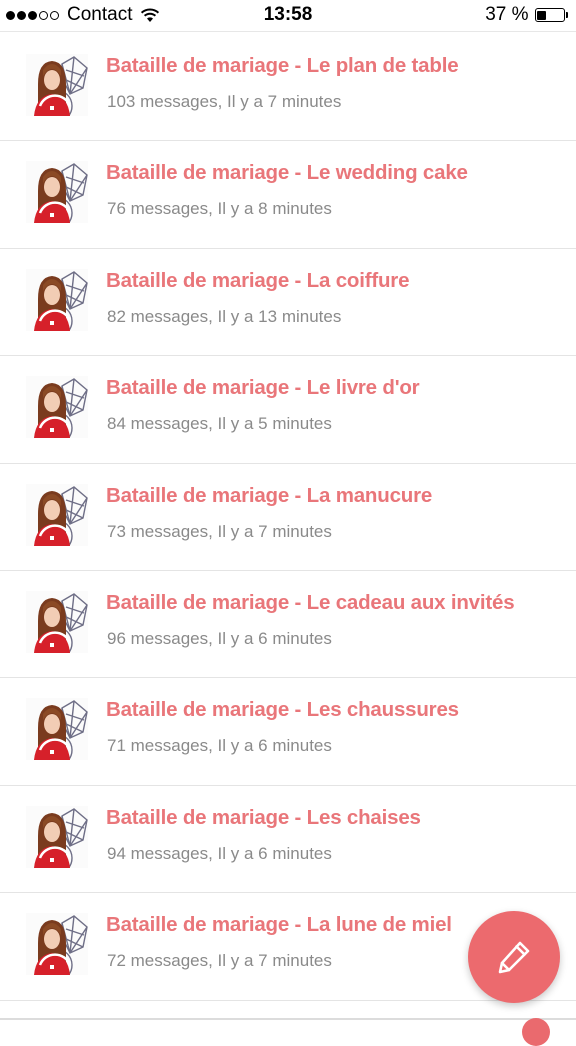 This screenshot has height=1046, width=576. What do you see at coordinates (287, 173) in the screenshot?
I see `thread-title: Bataille de mariage - Le wedding cake` at bounding box center [287, 173].